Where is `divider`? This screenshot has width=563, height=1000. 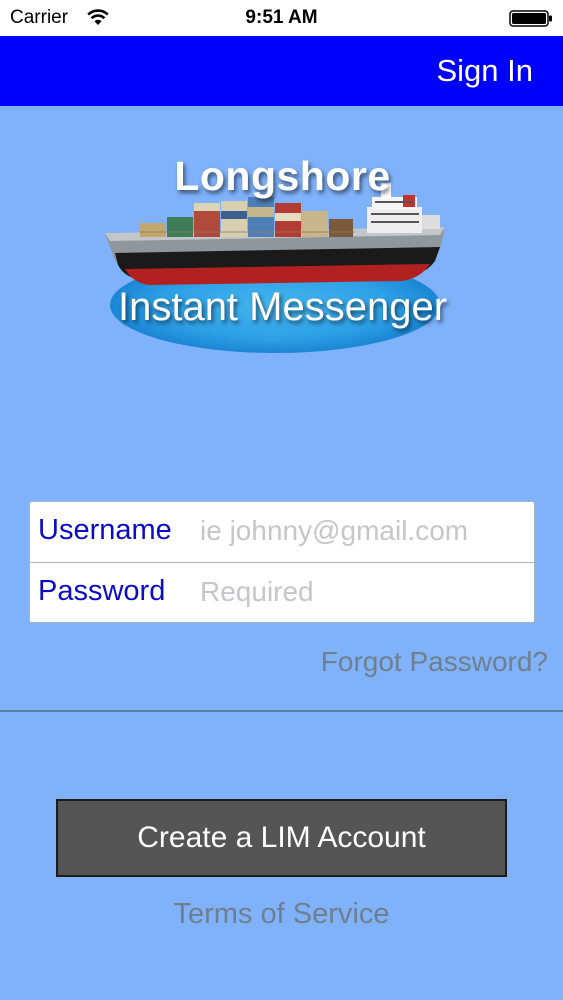 divider is located at coordinates (281, 711).